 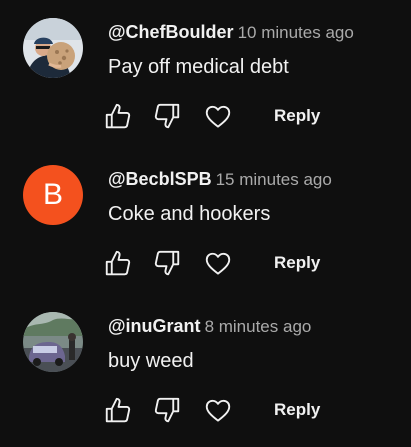 I want to click on comment-timestamp: 10 minutes ago, so click(x=296, y=32).